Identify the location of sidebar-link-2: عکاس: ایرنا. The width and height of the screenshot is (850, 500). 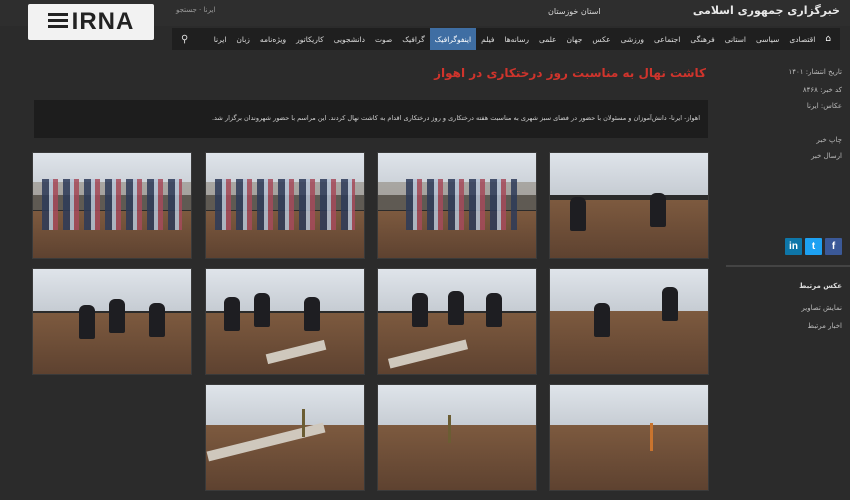
(824, 106).